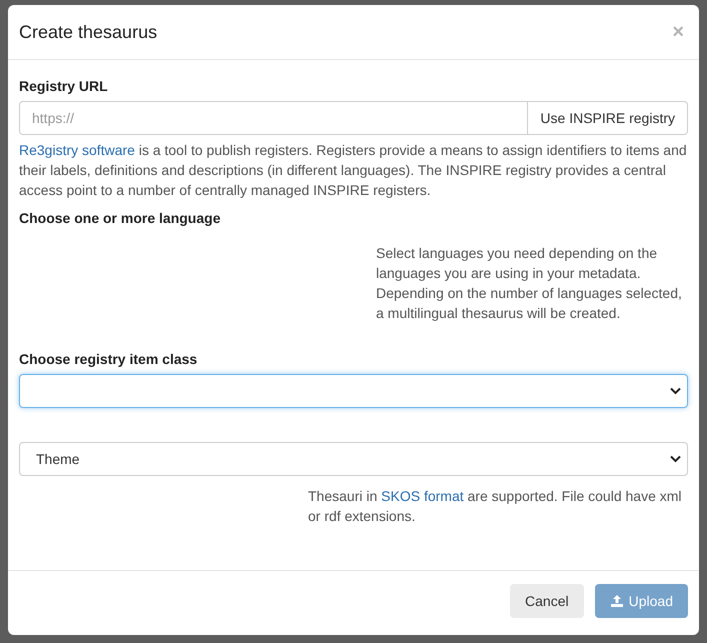  I want to click on help-text: Select languages you need depending on the languages you are using in your metadata. Depending on the number of languages selected, a multilingual thesaurus will be created., so click(529, 283).